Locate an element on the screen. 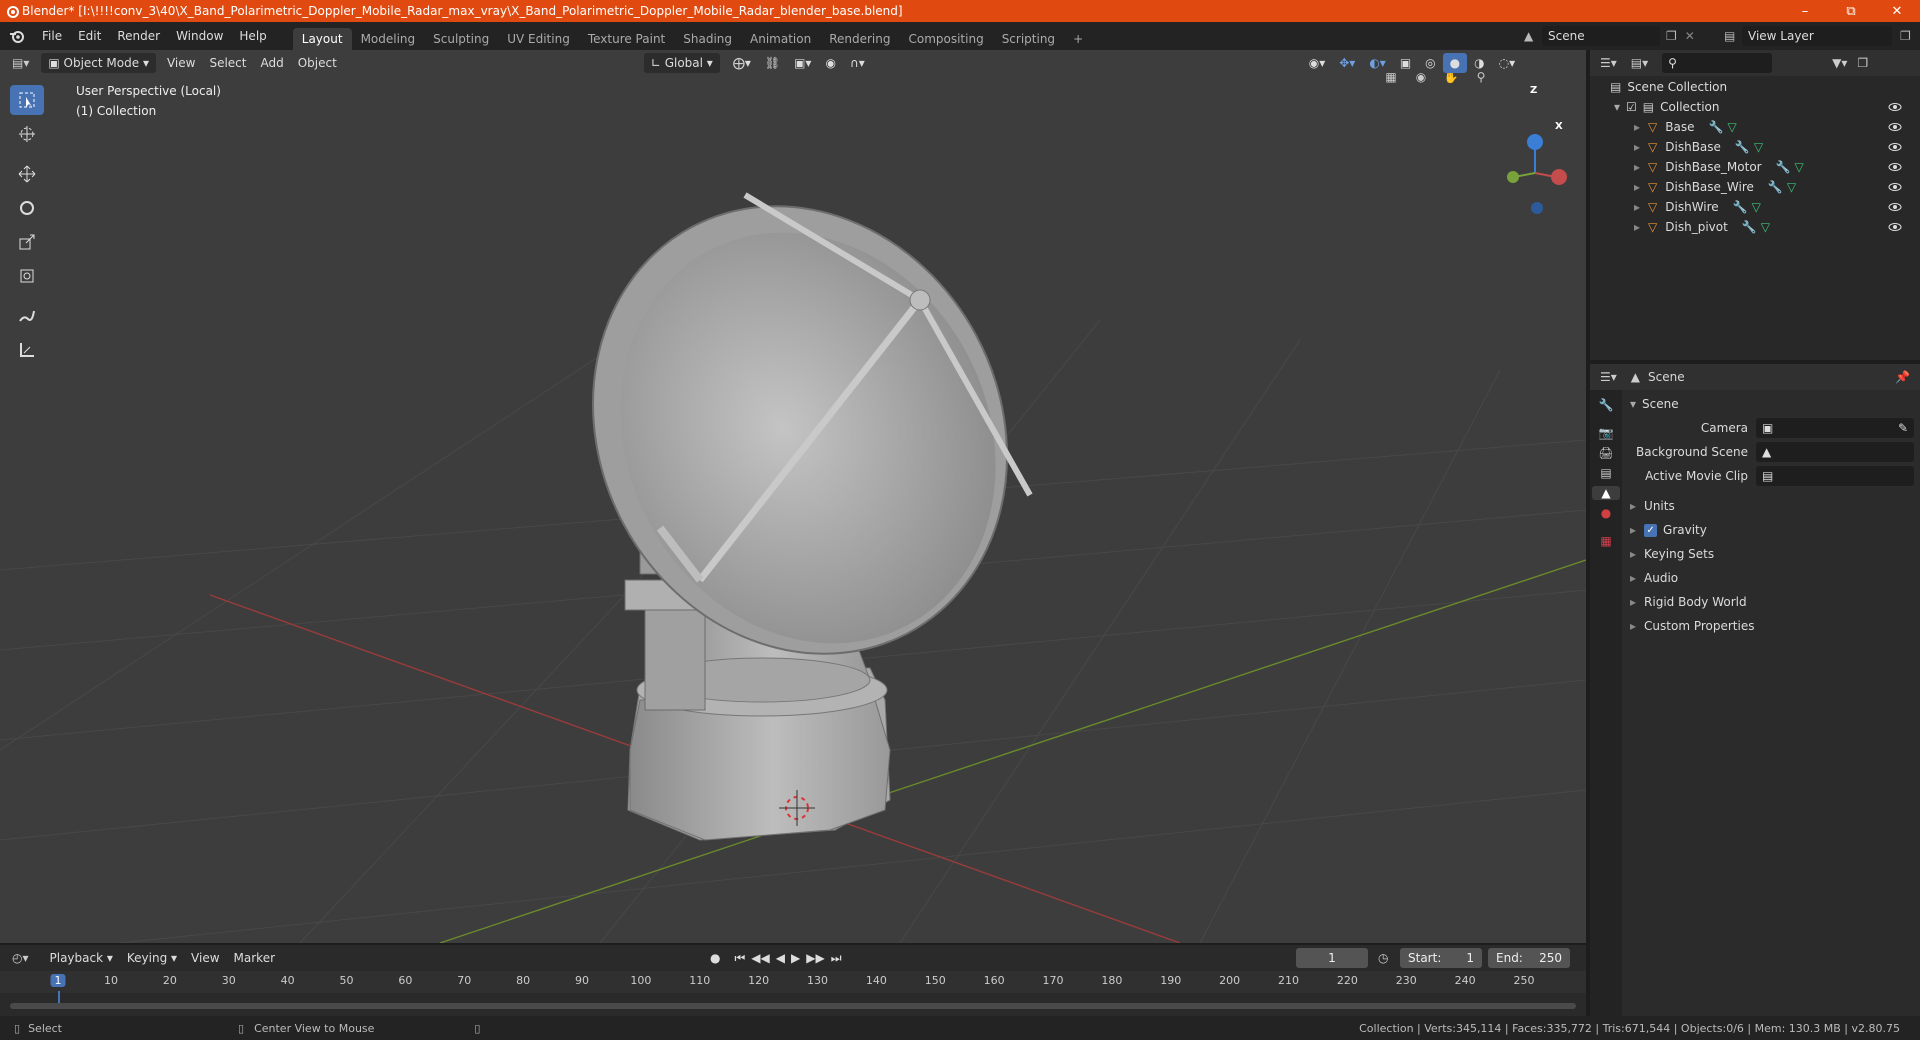 Image resolution: width=1920 pixels, height=1040 pixels. tab-scene-icon: ▲ is located at coordinates (1606, 493).